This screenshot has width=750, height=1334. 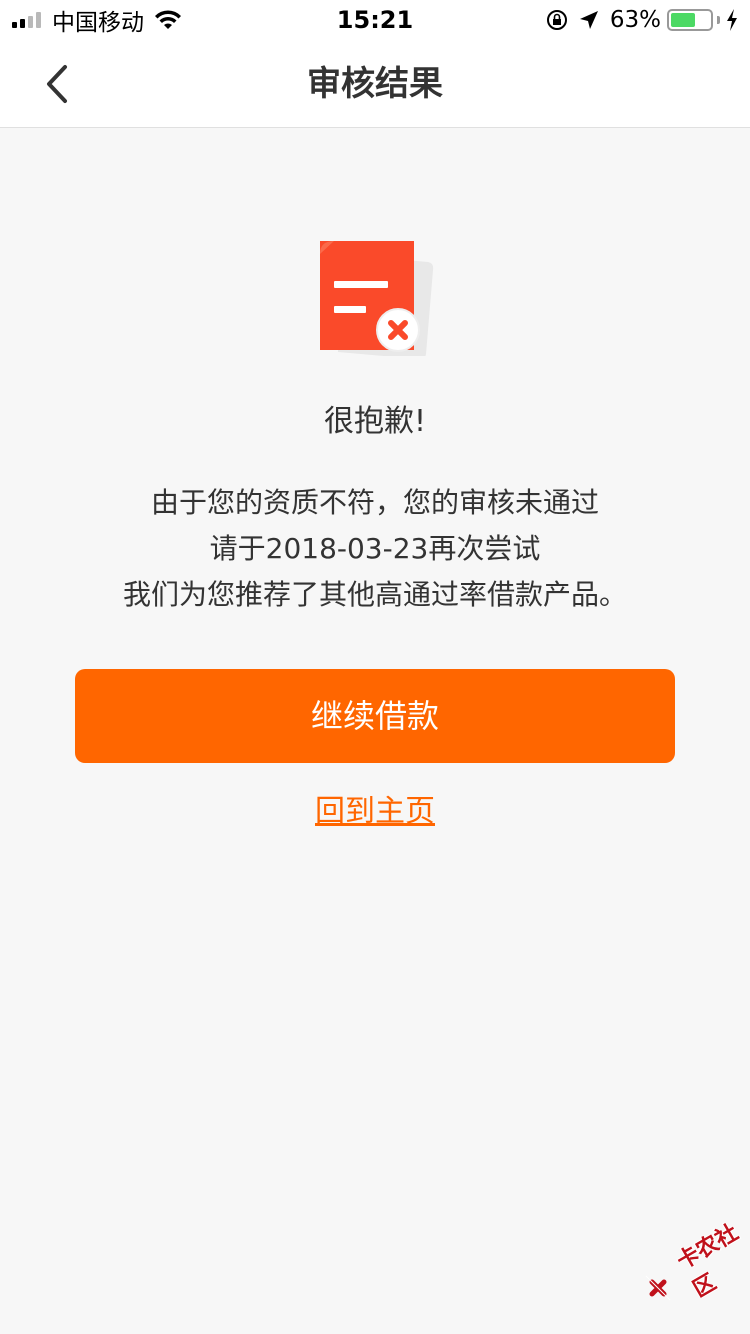 What do you see at coordinates (374, 594) in the screenshot?
I see `message-line: 我们为您推荐了其他高通过率借款产品。` at bounding box center [374, 594].